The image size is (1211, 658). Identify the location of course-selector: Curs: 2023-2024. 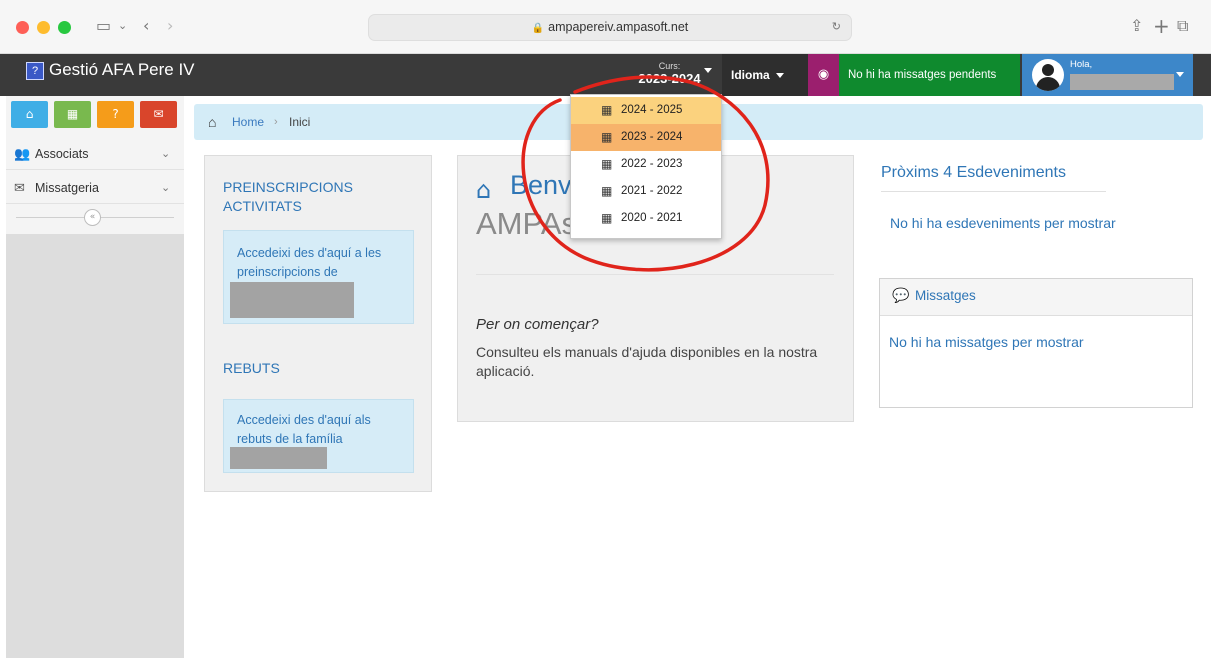
(669, 75).